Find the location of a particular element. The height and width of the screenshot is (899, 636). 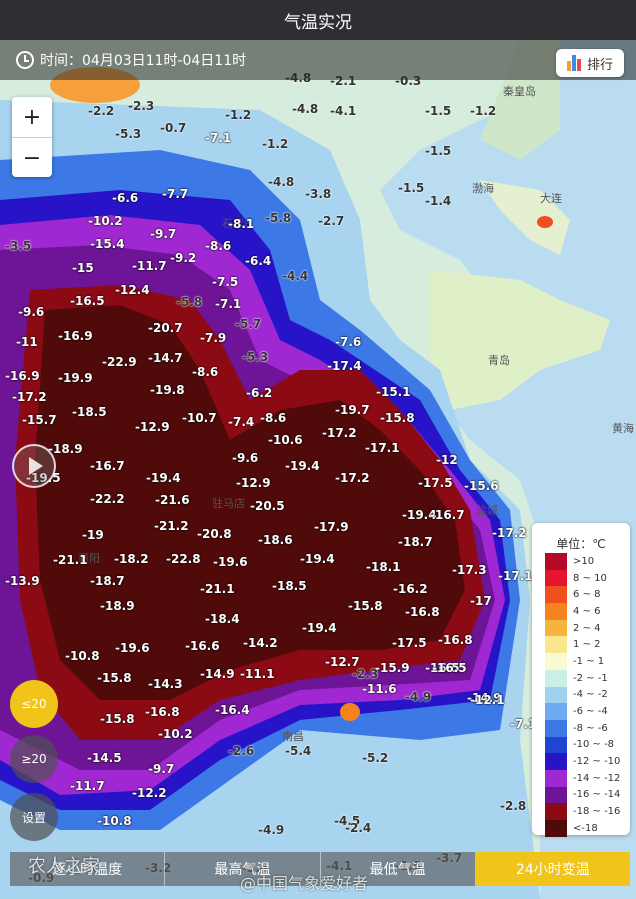

station-value: -5.3 is located at coordinates (128, 134).